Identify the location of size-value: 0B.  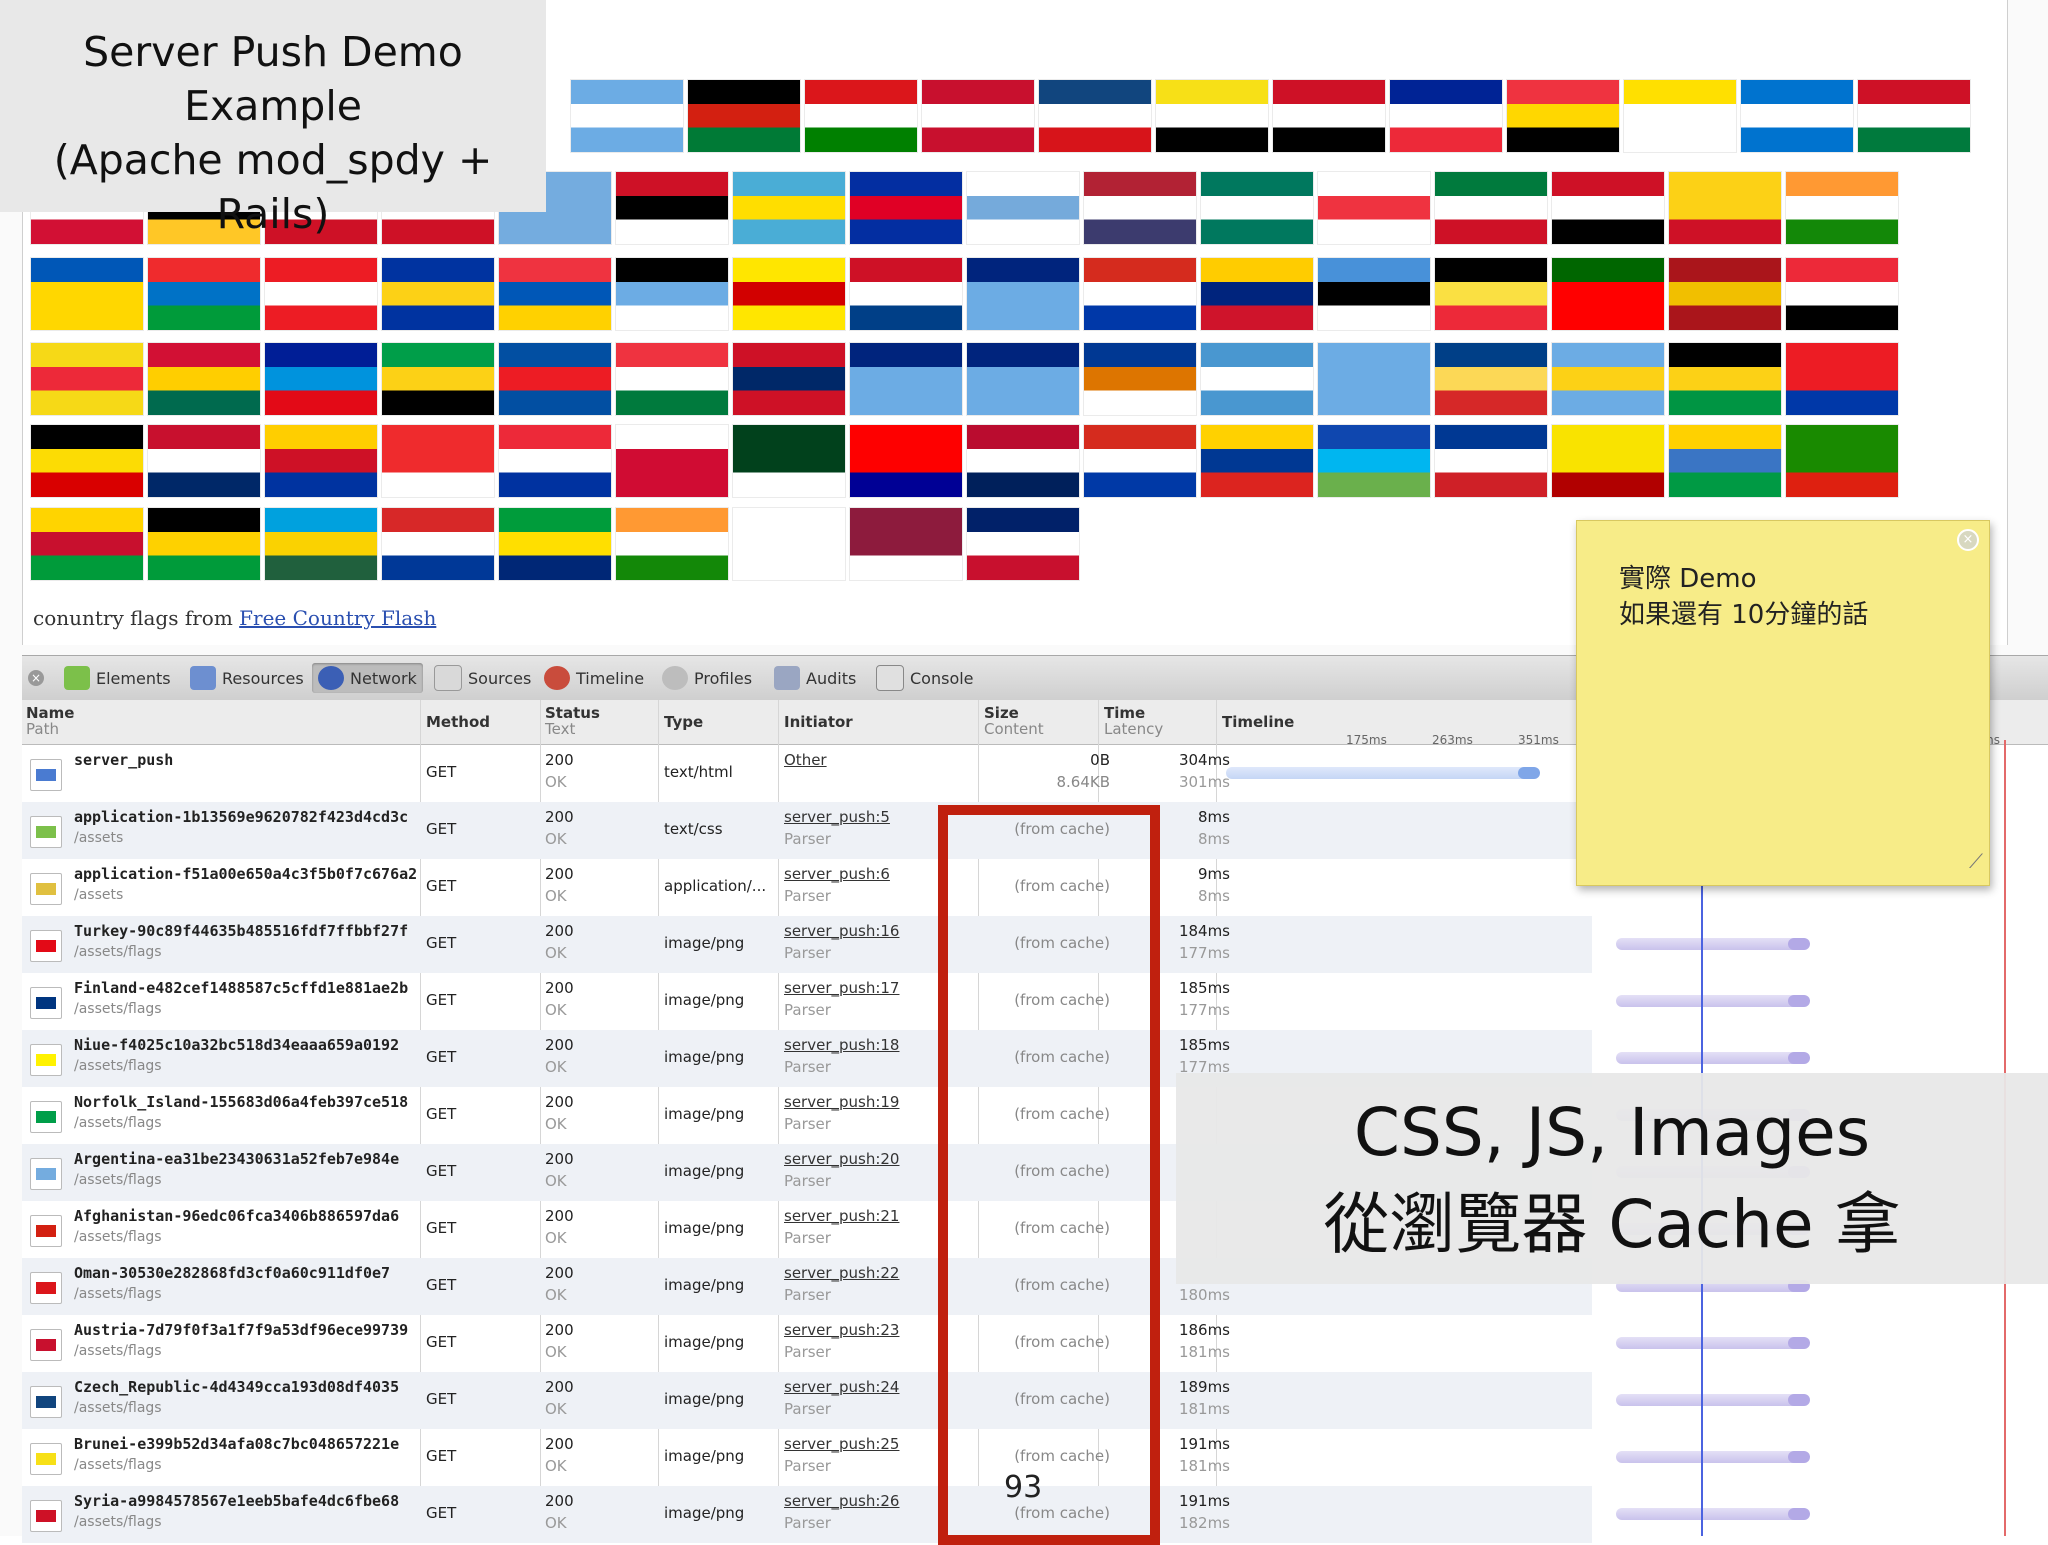
(1100, 760).